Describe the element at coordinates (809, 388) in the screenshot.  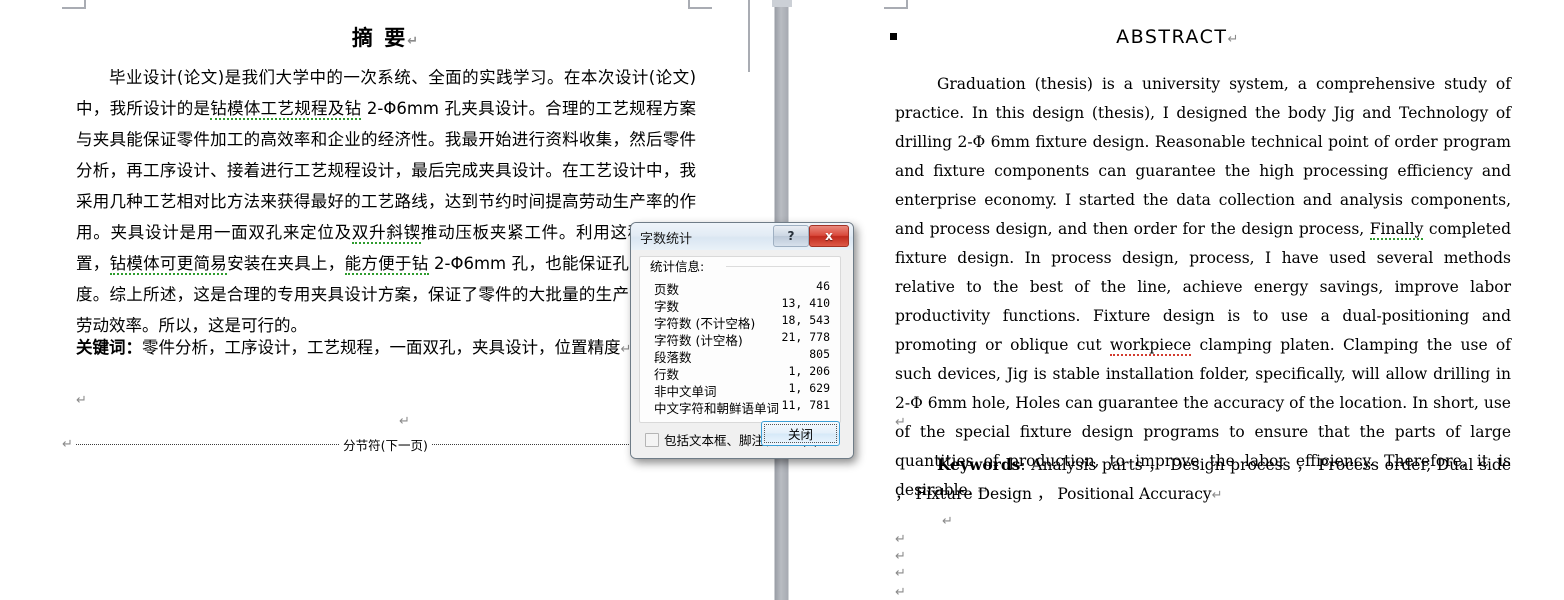
I see `stat-value: 1, 629` at that location.